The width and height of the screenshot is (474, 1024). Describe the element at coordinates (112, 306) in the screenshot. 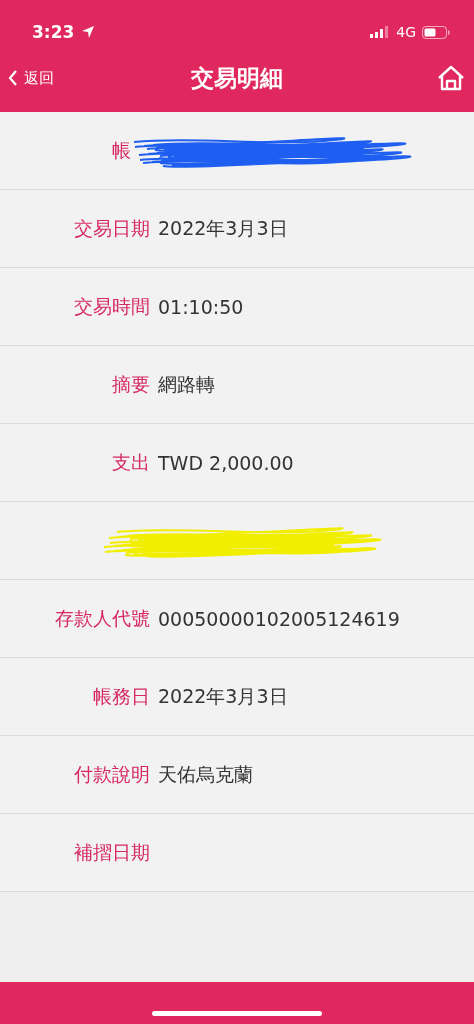

I see `field-label: 交易時間` at that location.